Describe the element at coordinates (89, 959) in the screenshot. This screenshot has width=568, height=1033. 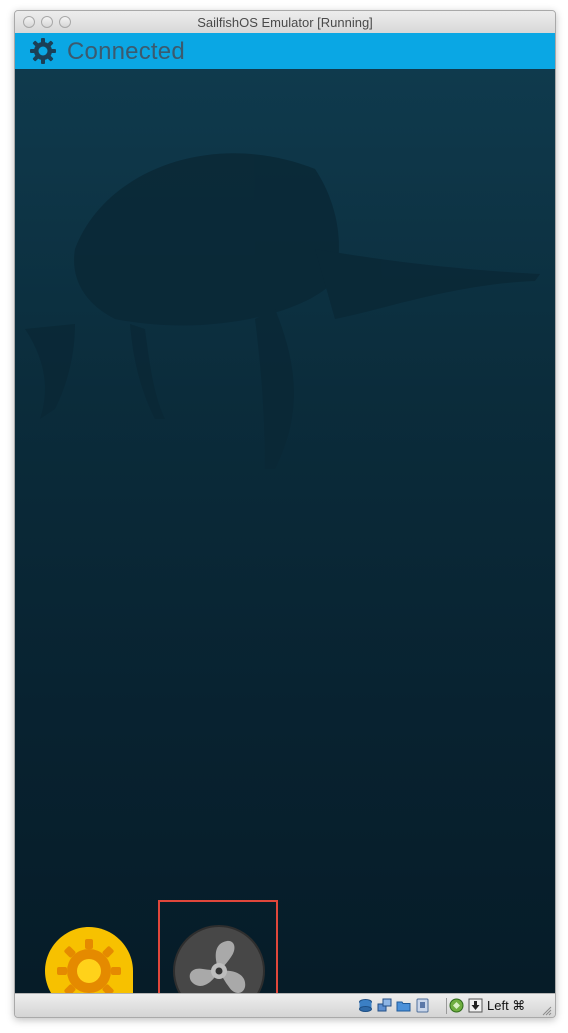
I see `settings-app-icon` at that location.